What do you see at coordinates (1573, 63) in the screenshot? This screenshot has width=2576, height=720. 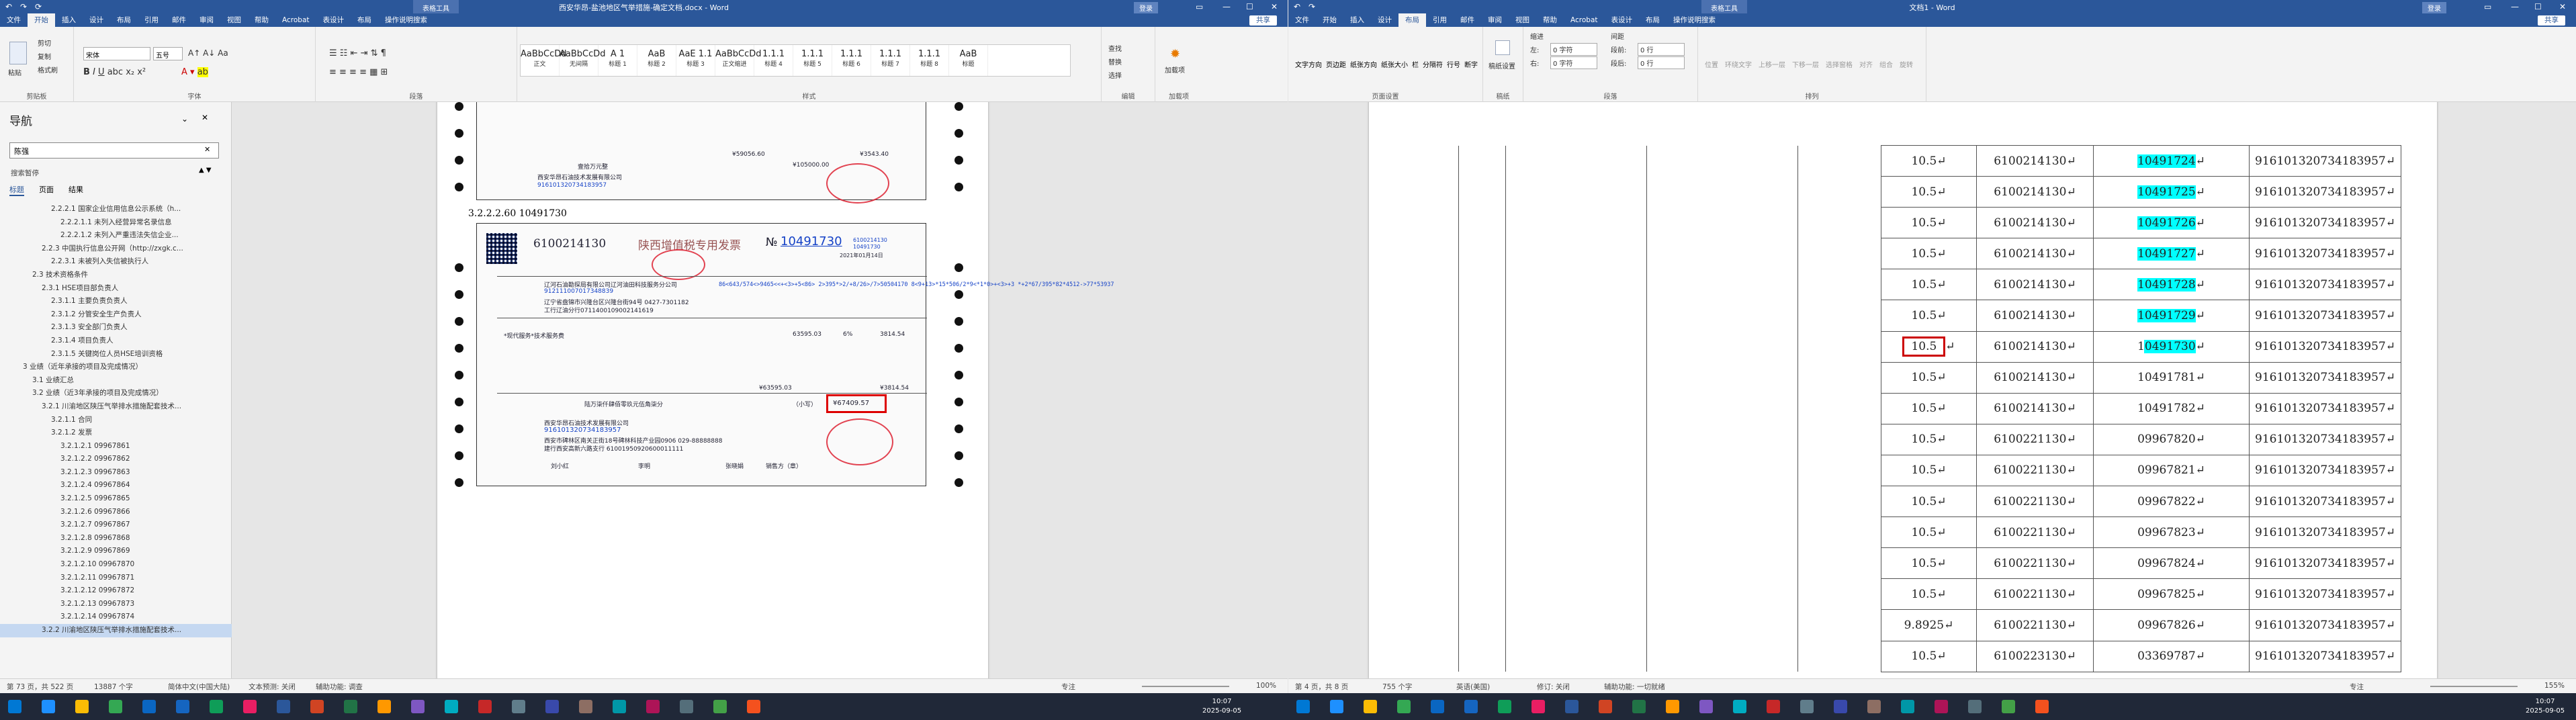 I see `indent-right-input: 0 字符` at bounding box center [1573, 63].